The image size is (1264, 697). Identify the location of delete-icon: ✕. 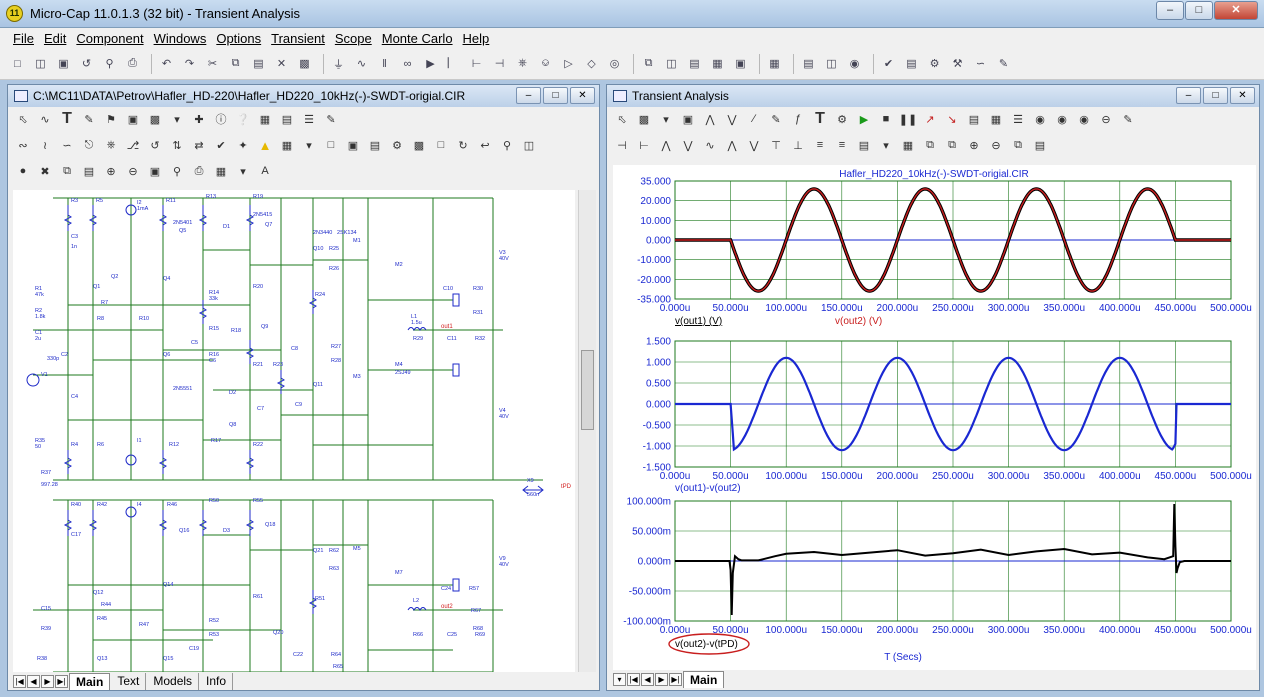
(281, 63).